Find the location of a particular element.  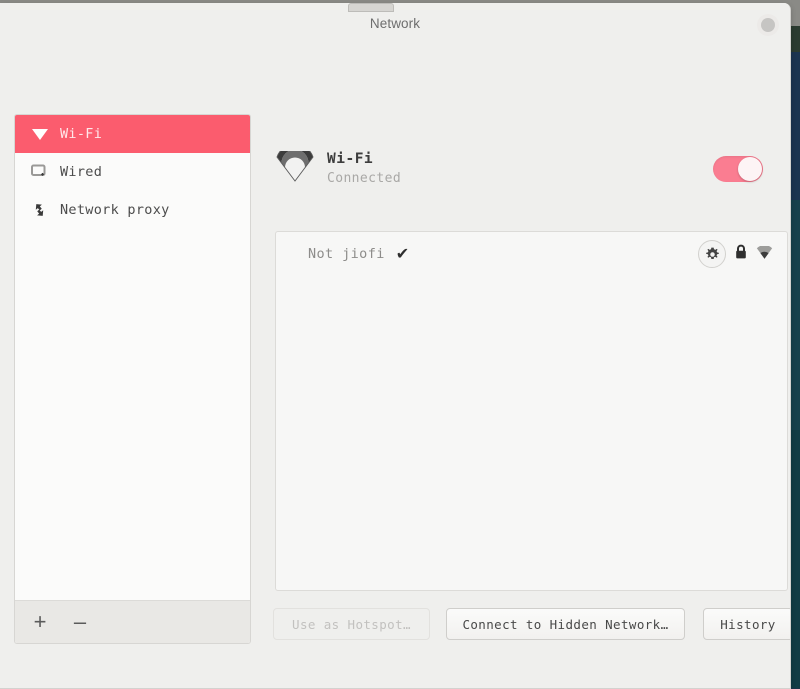

device-name: Wi-Fi is located at coordinates (364, 159).